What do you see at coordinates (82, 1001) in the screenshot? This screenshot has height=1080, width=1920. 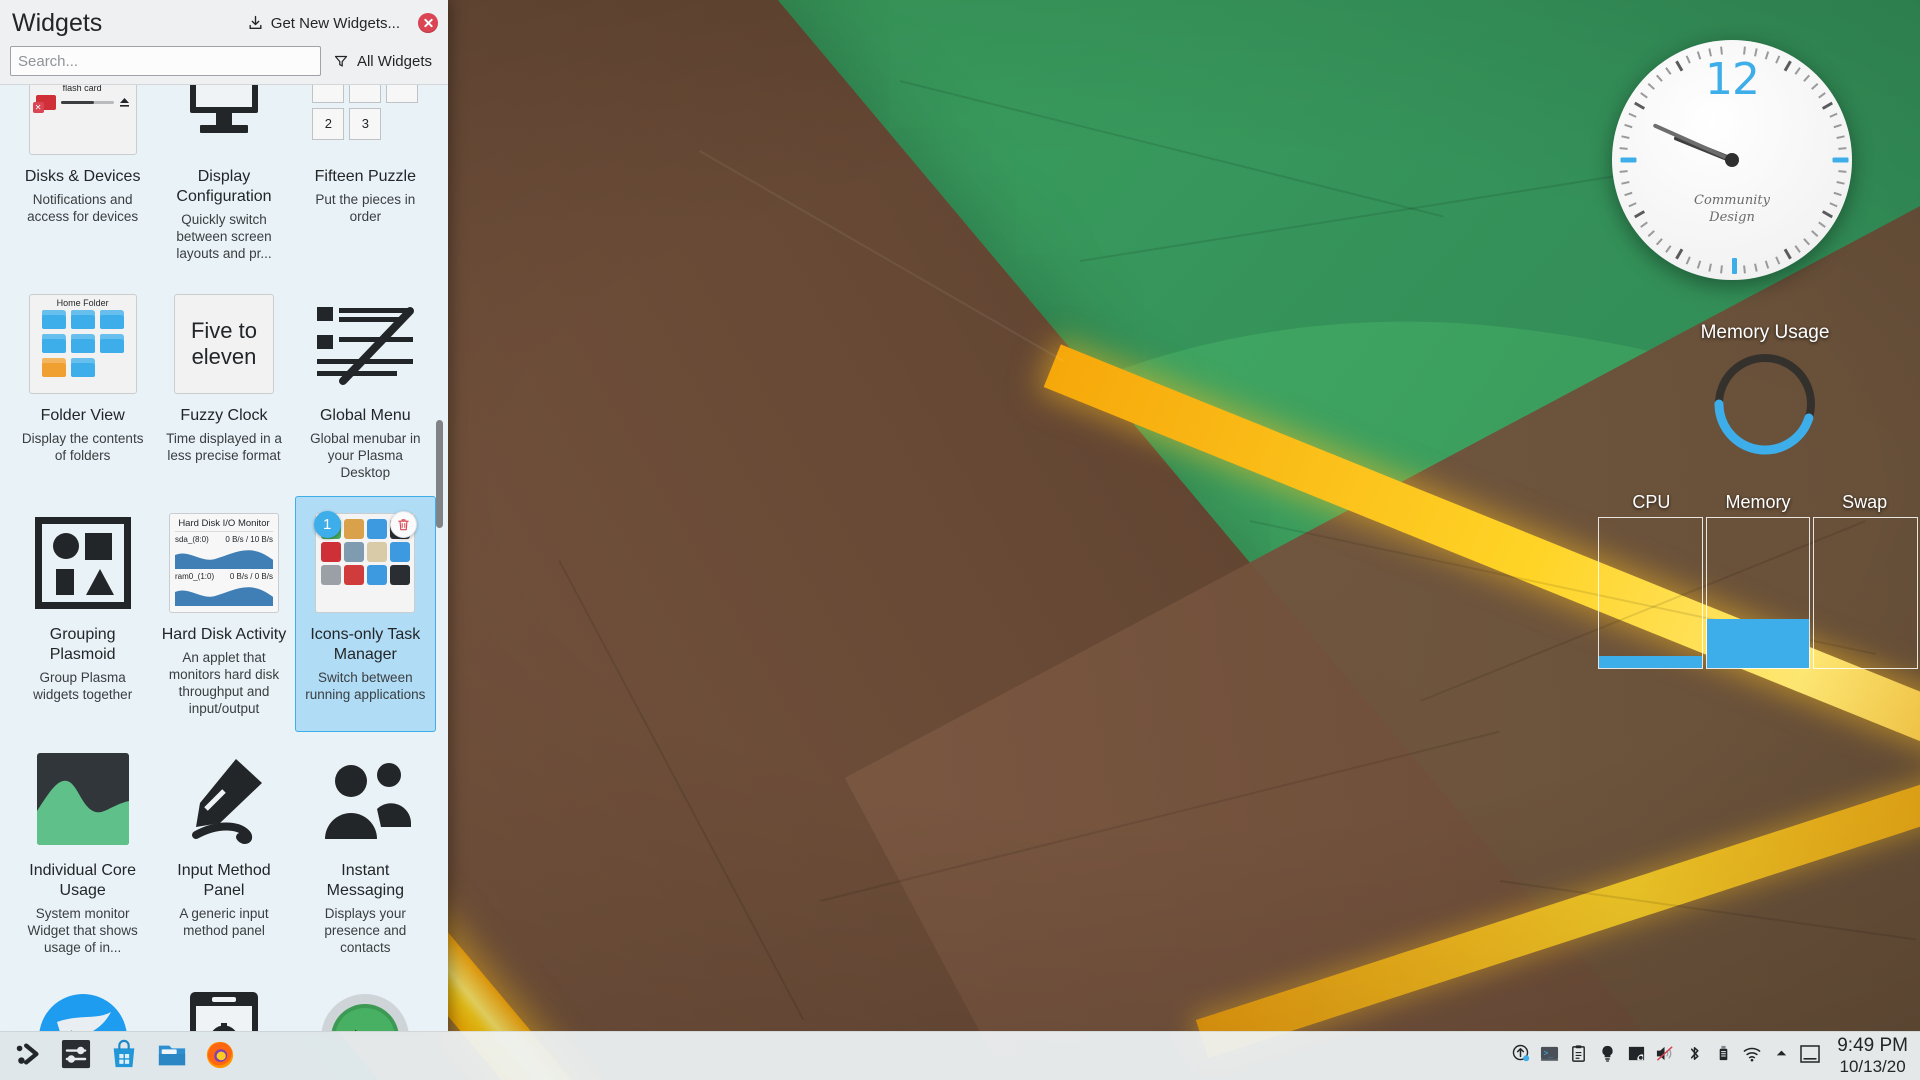 I see `widget-tile: Kate Sessions` at bounding box center [82, 1001].